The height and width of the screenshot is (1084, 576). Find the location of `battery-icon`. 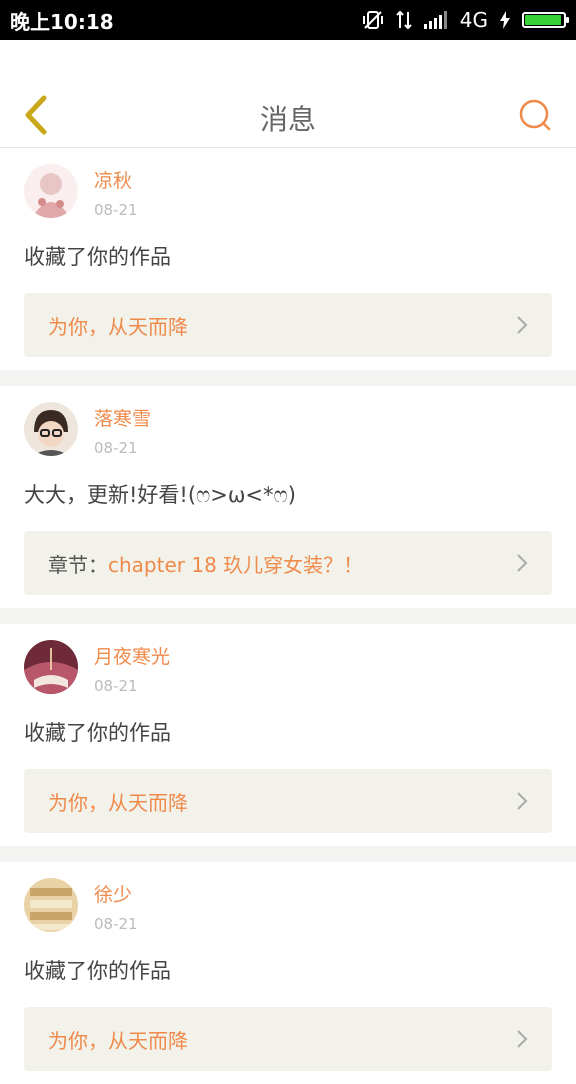

battery-icon is located at coordinates (545, 20).